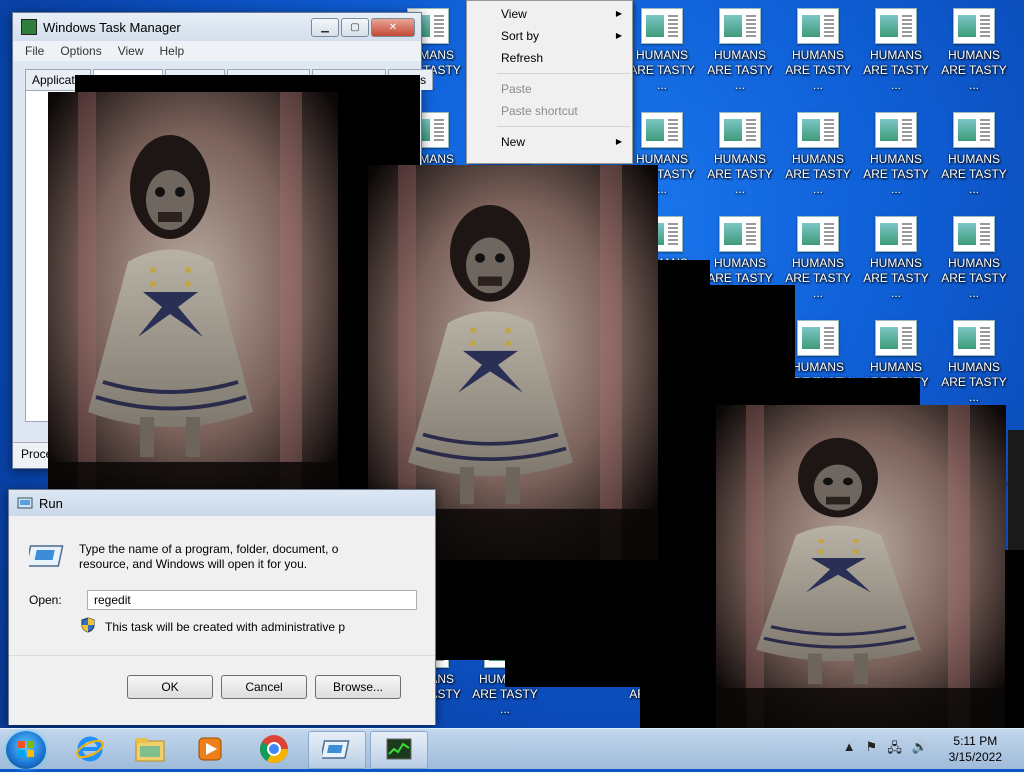  I want to click on taskbar: ▲ ⚑ 🖧 🔊 5:11 PM 3/15/2022, so click(512, 748).